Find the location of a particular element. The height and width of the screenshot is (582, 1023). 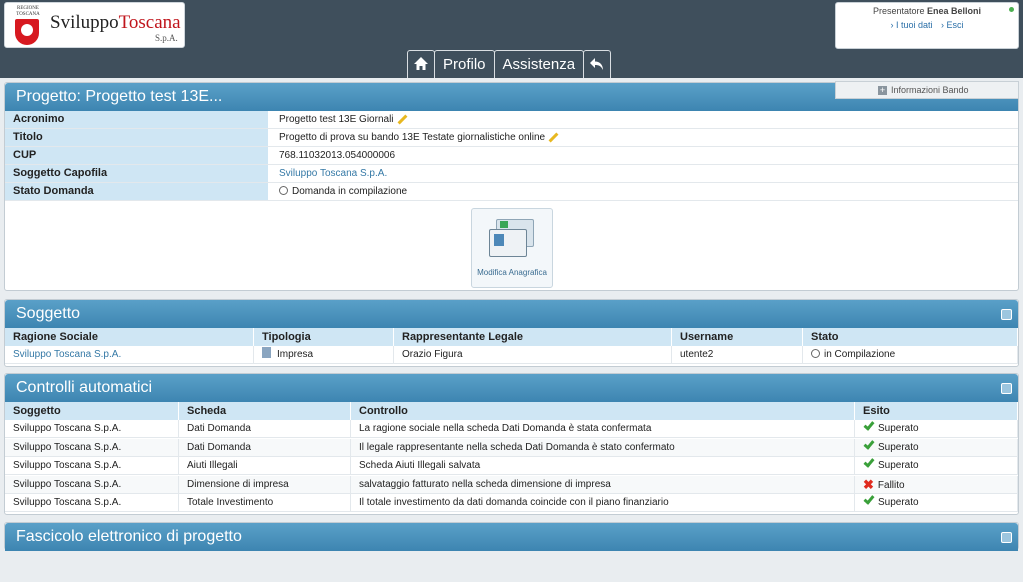

column-header: Username is located at coordinates (737, 337).